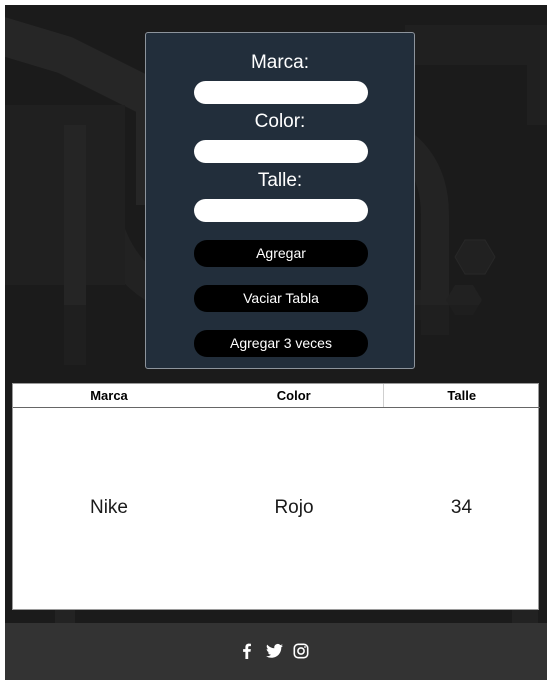  What do you see at coordinates (108, 507) in the screenshot?
I see `cell-marca: Nike` at bounding box center [108, 507].